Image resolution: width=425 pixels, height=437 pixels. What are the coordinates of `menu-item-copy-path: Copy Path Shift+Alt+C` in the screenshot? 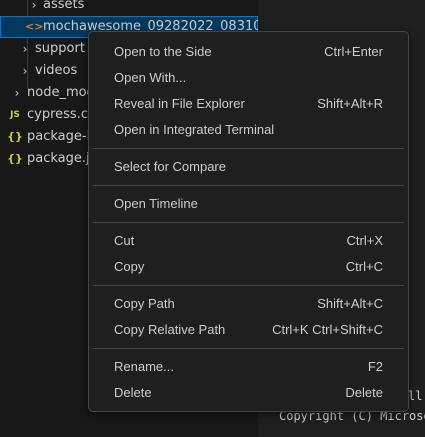 It's located at (248, 304).